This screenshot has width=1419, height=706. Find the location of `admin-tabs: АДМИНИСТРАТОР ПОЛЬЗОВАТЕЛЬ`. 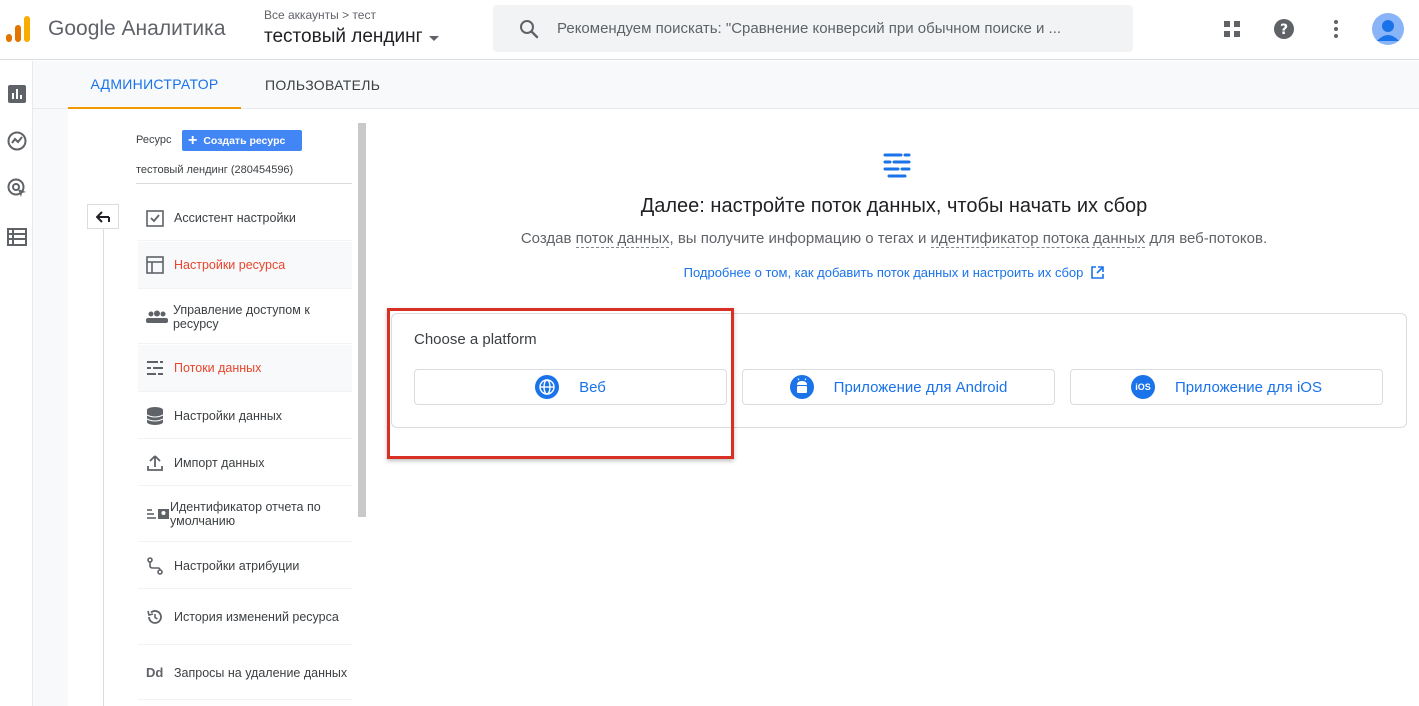

admin-tabs: АДМИНИСТРАТОР ПОЛЬЗОВАТЕЛЬ is located at coordinates (726, 85).